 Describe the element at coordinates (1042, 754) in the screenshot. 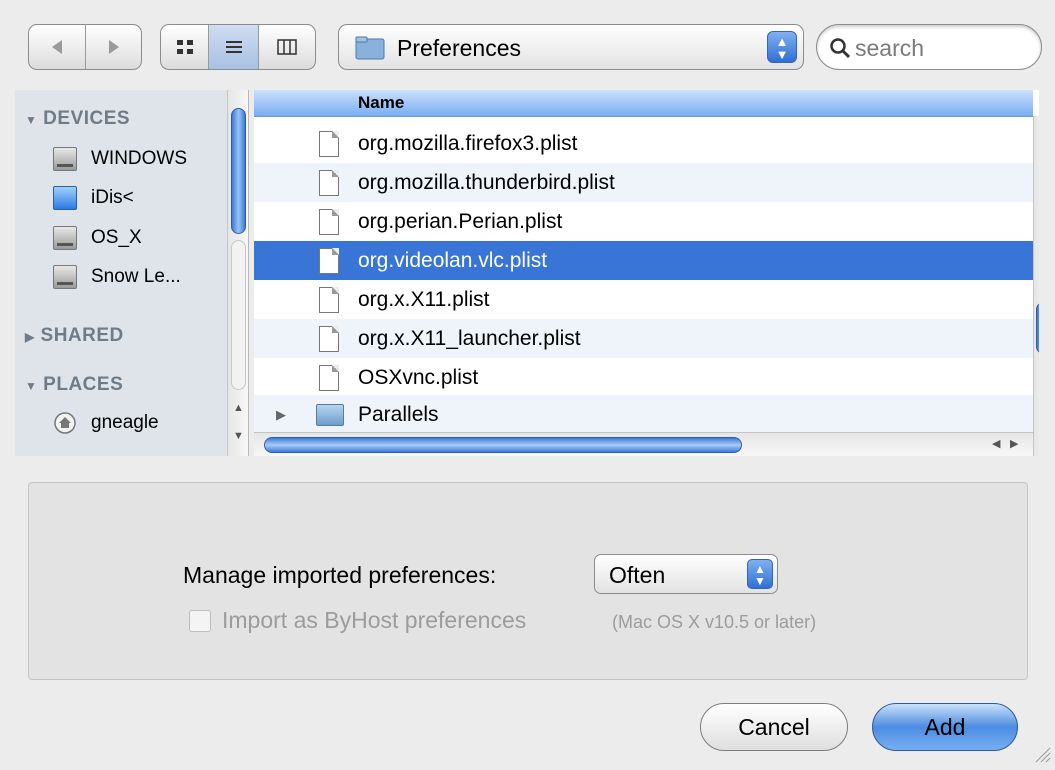

I see `resize-grip-icon` at that location.